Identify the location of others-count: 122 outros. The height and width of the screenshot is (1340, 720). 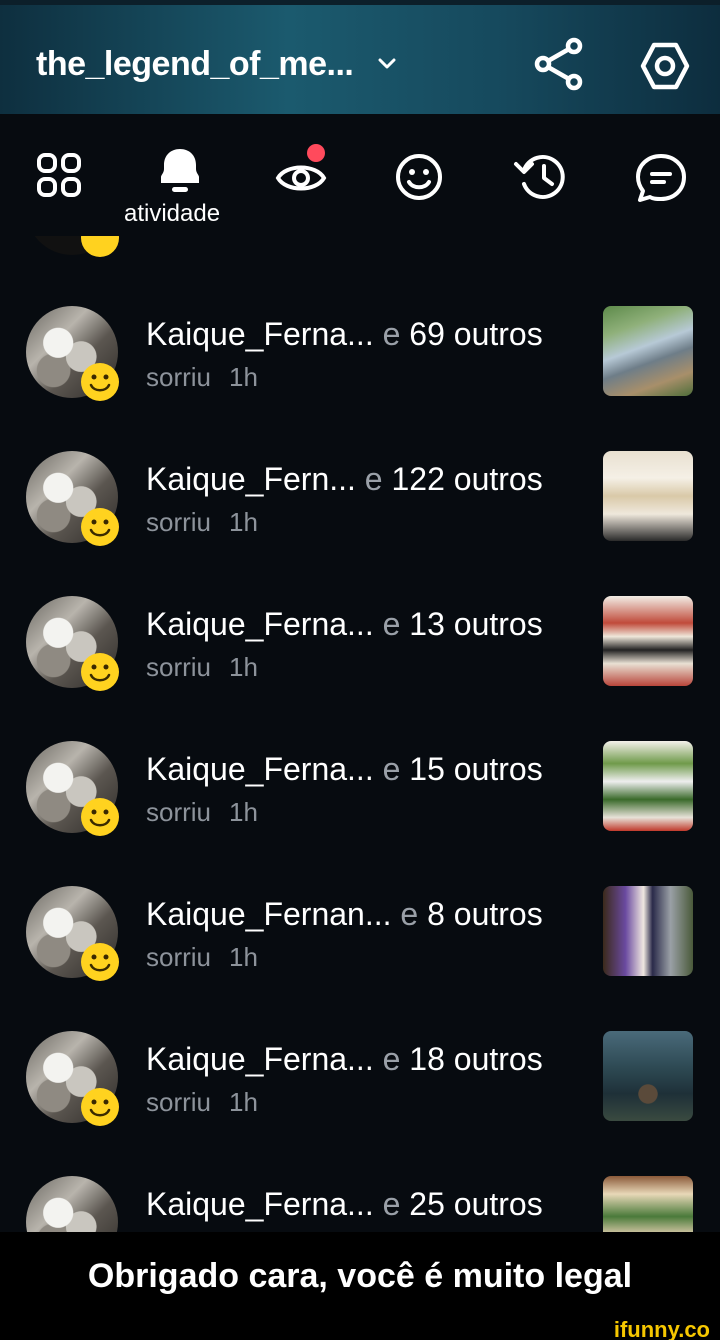
(467, 479).